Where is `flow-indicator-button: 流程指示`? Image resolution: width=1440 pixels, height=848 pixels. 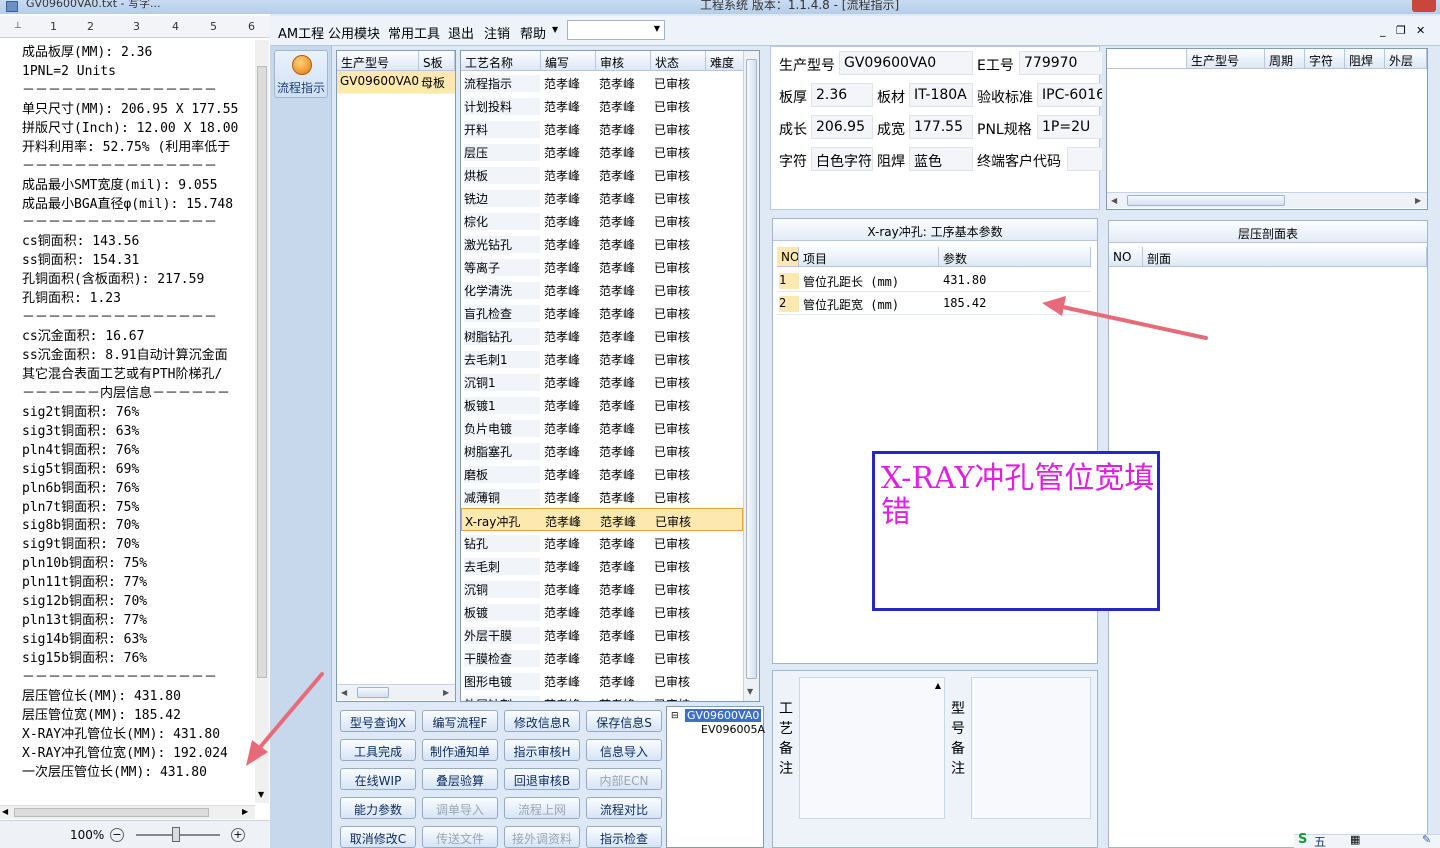
flow-indicator-button: 流程指示 is located at coordinates (301, 74).